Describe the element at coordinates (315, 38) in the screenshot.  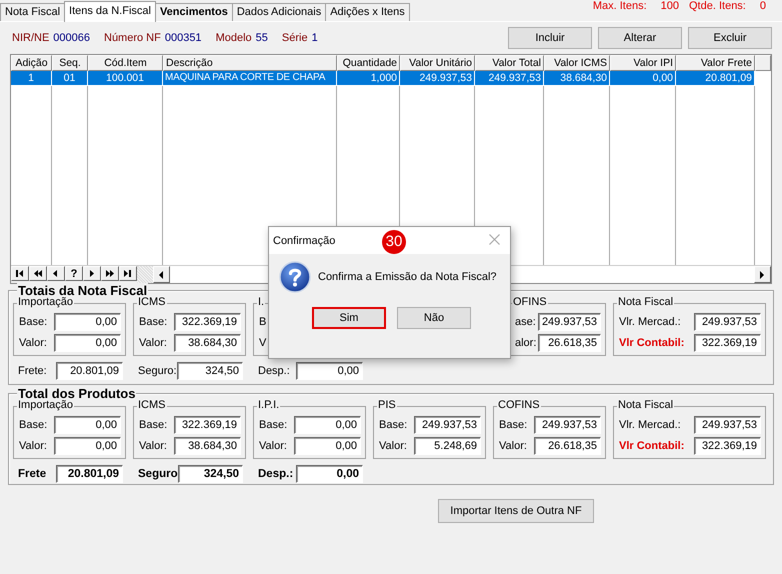
I see `info-value: 1` at that location.